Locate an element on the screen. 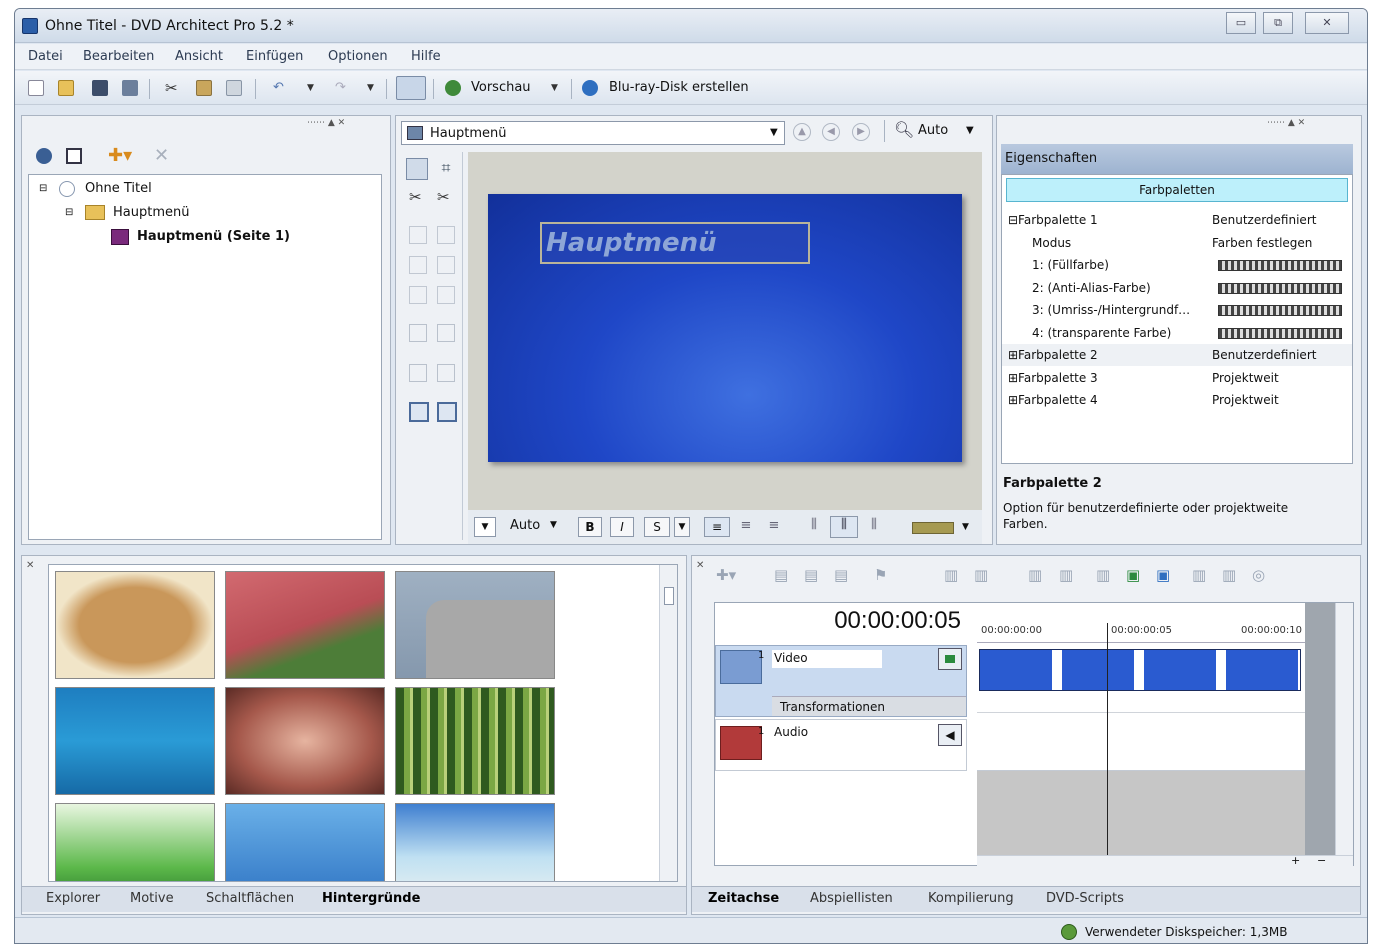 The height and width of the screenshot is (947, 1375). event-tool-icon: ▤ is located at coordinates (841, 575).